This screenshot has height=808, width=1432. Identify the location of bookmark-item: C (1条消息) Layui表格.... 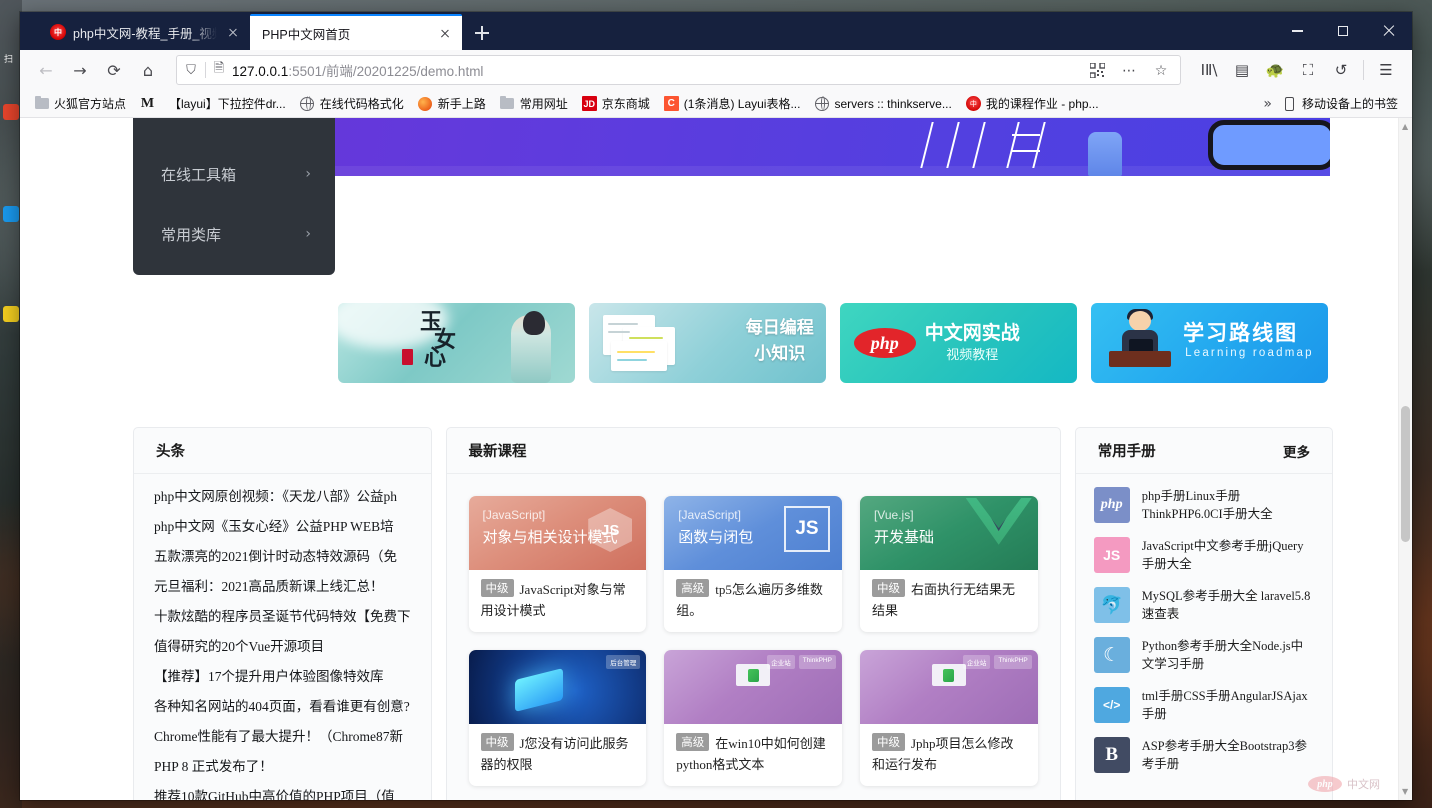
(732, 103).